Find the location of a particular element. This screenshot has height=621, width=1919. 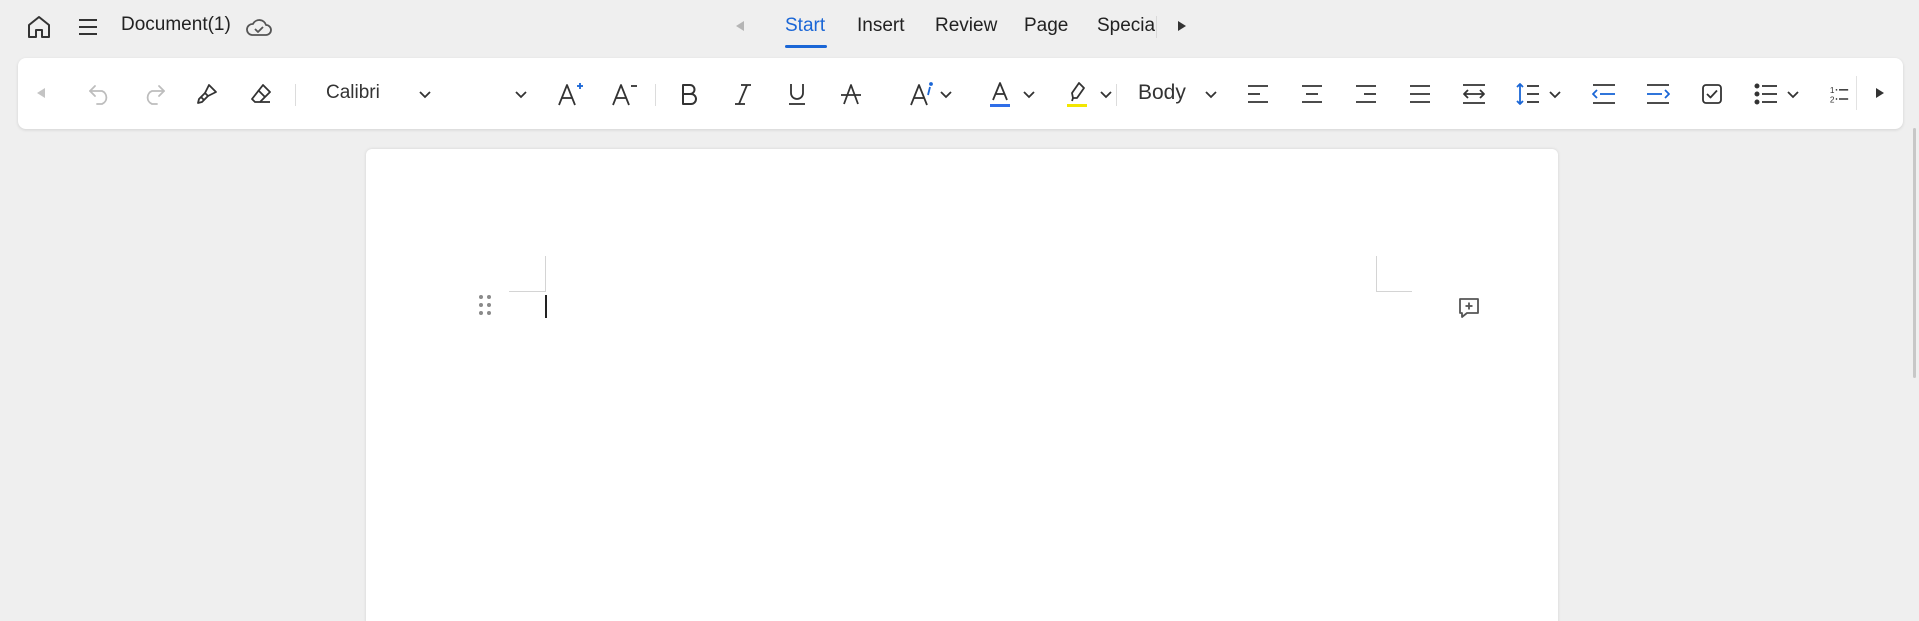

font-size-select is located at coordinates (483, 93).